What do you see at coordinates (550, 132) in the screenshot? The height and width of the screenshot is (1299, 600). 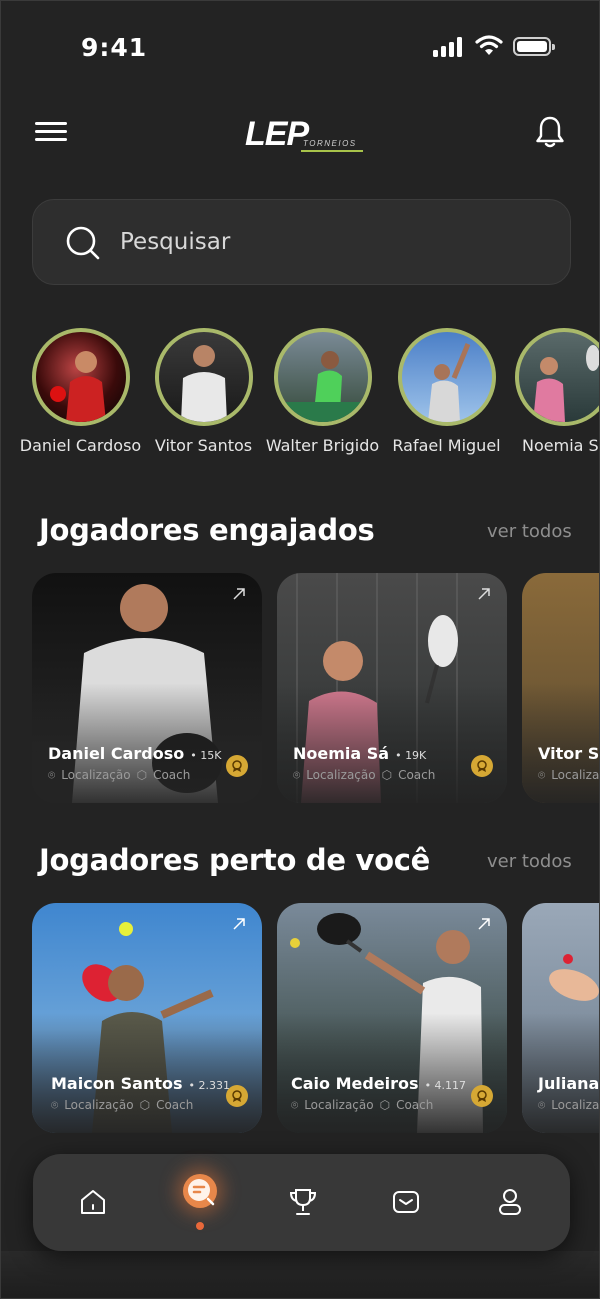 I see `bell-icon` at bounding box center [550, 132].